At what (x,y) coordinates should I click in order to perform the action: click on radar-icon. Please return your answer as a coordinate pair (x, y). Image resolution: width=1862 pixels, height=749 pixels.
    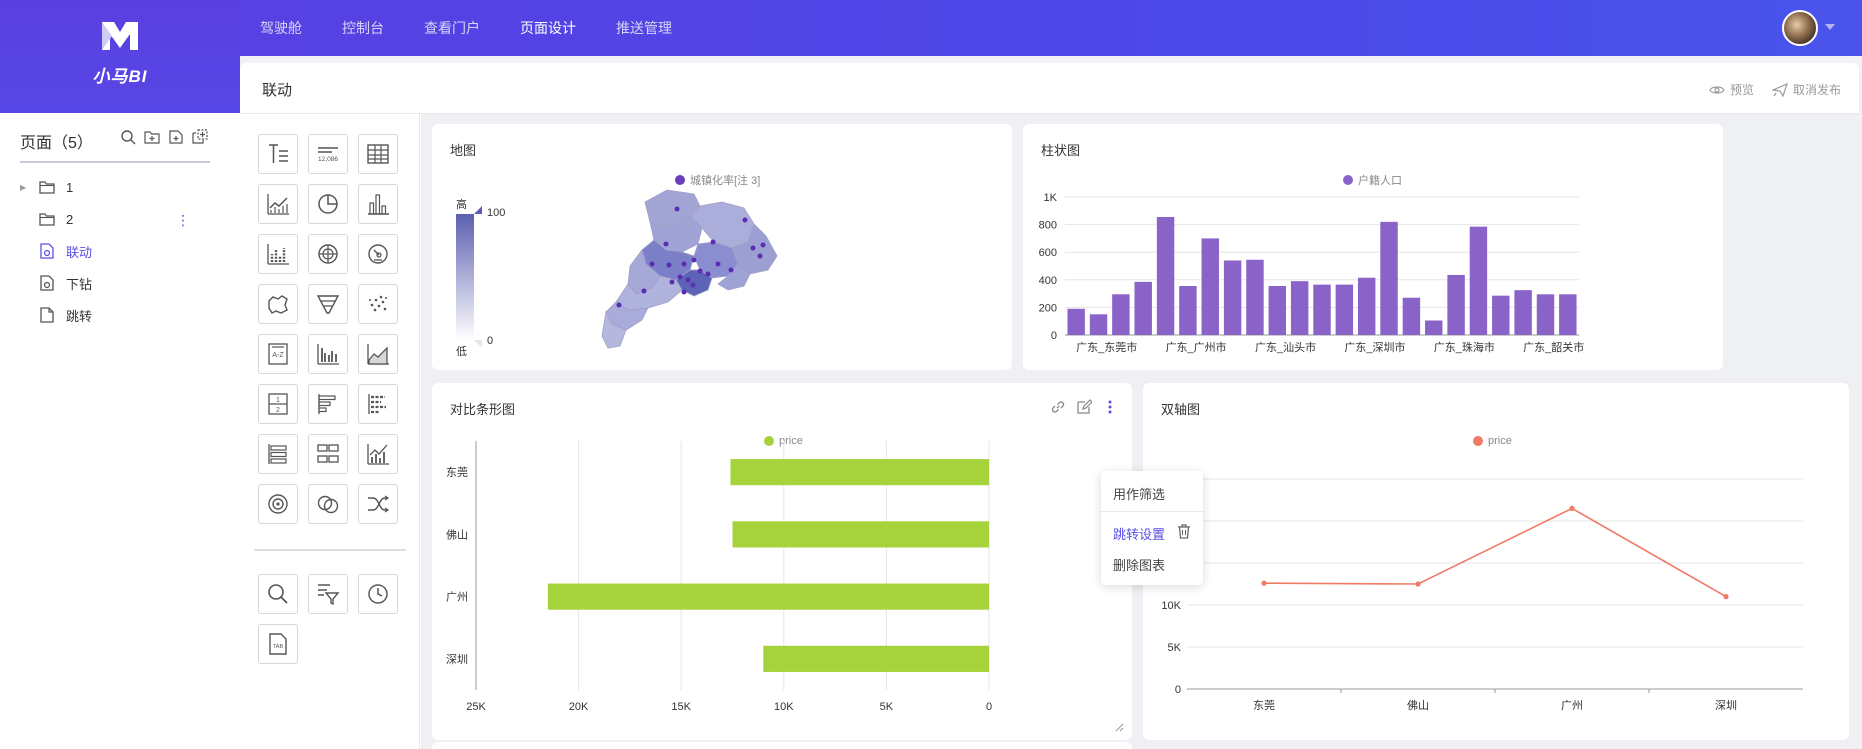
    Looking at the image, I should click on (328, 254).